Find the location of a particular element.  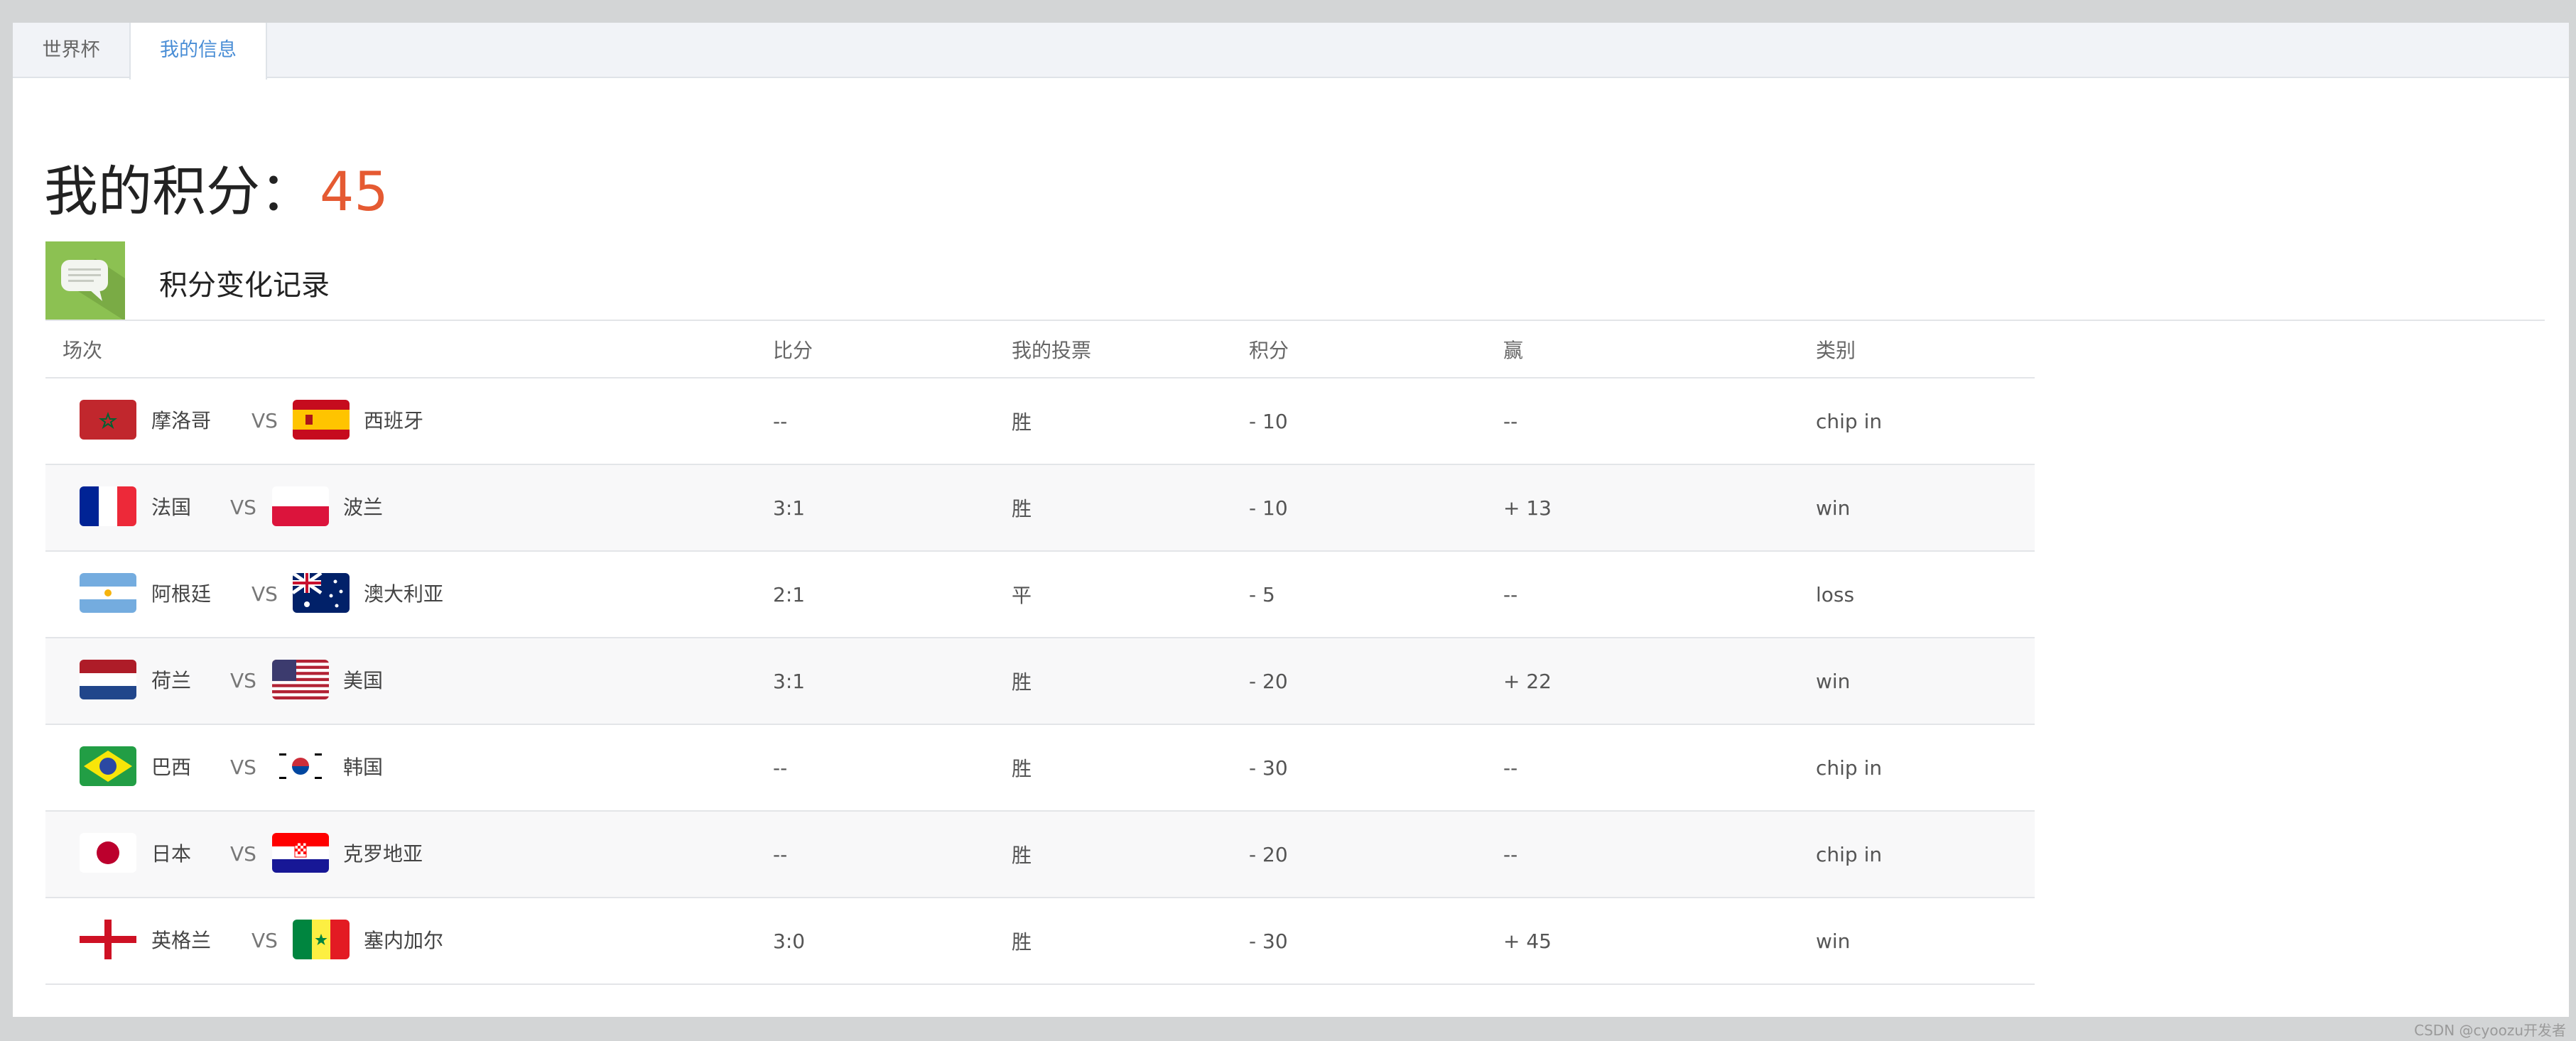

match-cell: 日本 VS 克罗地亚 is located at coordinates (409, 854).